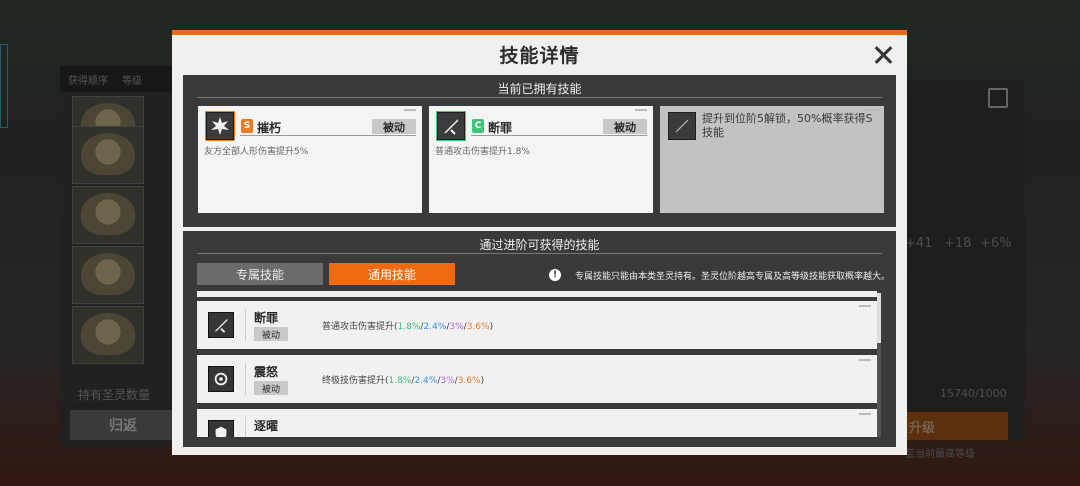  What do you see at coordinates (220, 126) in the screenshot?
I see `explosion-skill-icon` at bounding box center [220, 126].